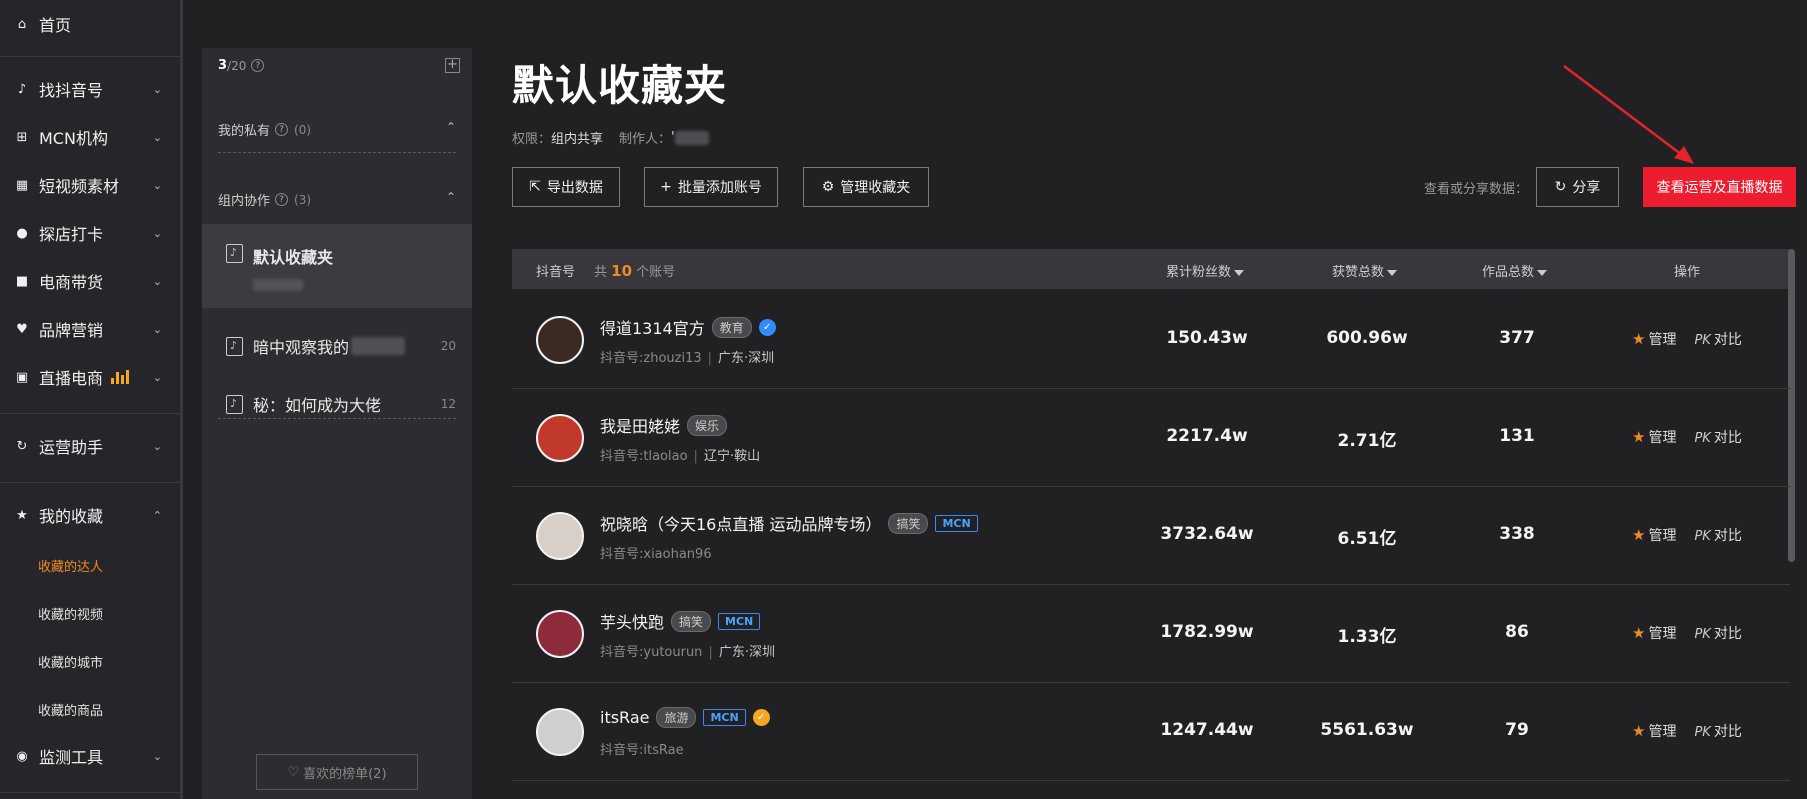  I want to click on folder-item-observe: 暗中观察我的 20, so click(337, 346).